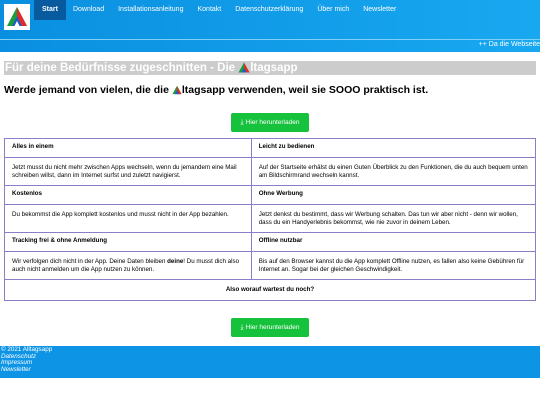 The image size is (540, 405). Describe the element at coordinates (88, 10) in the screenshot. I see `nav-download: Download` at that location.